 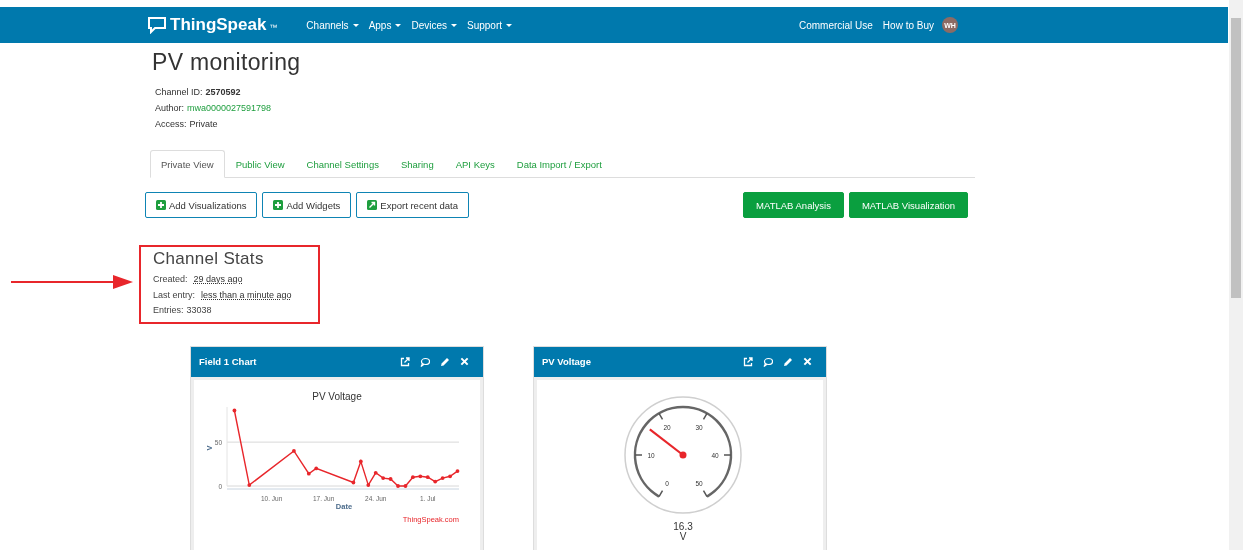 I want to click on meta-label: Channel ID:, so click(x=179, y=92).